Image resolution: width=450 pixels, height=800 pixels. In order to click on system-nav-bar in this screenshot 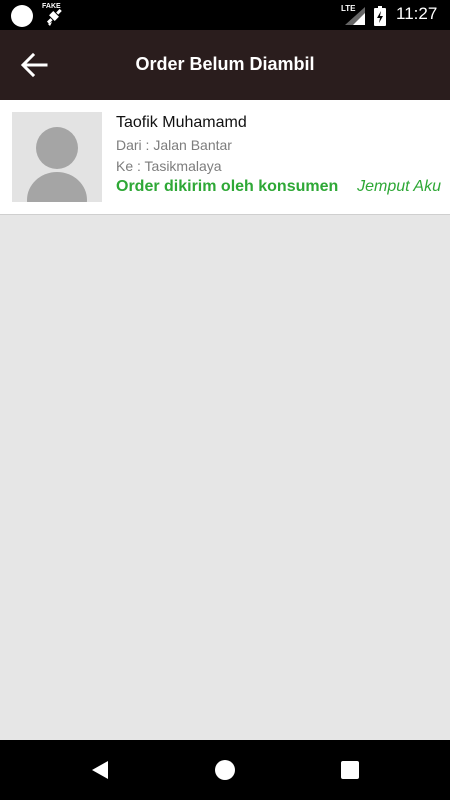, I will do `click(225, 770)`.